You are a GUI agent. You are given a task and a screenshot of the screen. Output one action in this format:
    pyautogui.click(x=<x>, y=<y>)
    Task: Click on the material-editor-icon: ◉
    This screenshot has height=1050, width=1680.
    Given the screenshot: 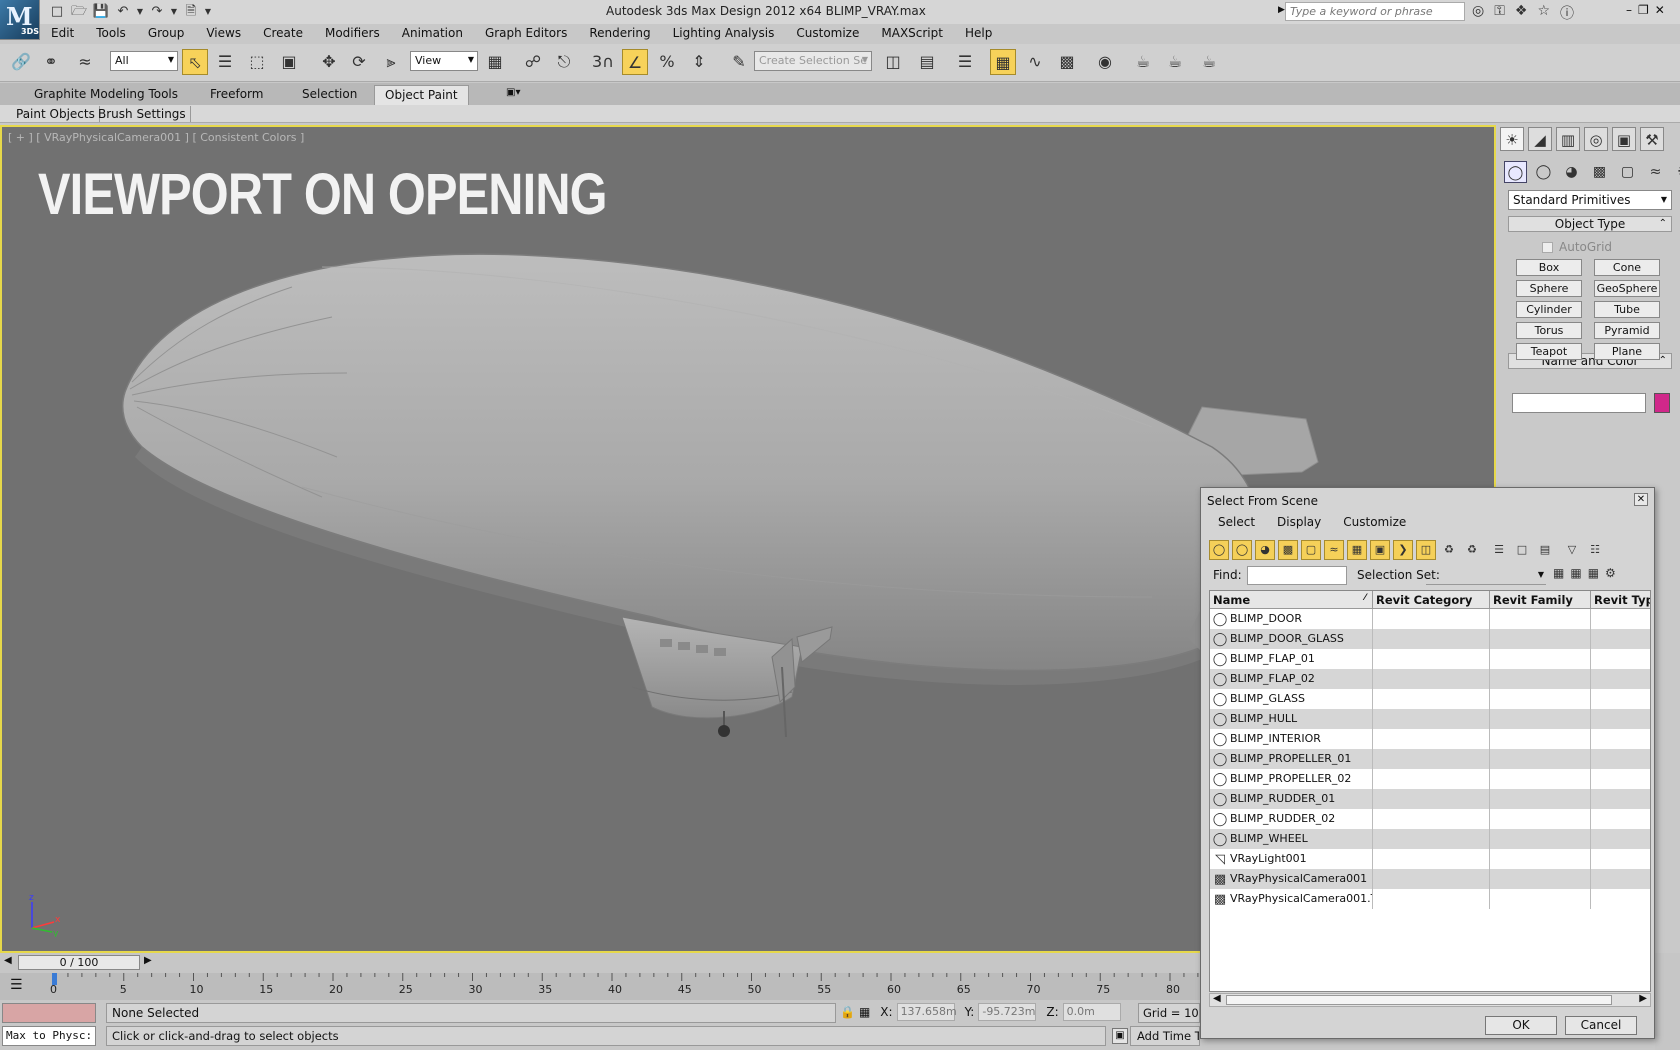 What is the action you would take?
    pyautogui.click(x=1105, y=62)
    